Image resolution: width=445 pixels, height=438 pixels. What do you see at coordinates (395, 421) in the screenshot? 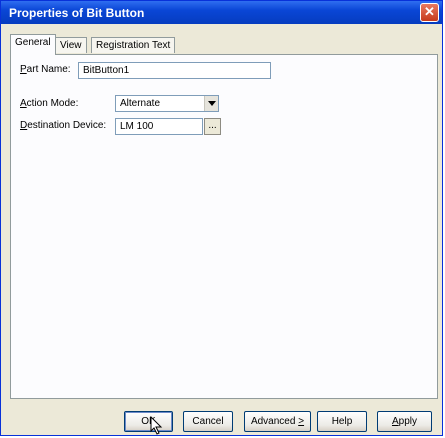
I see `apply-label-first: A` at bounding box center [395, 421].